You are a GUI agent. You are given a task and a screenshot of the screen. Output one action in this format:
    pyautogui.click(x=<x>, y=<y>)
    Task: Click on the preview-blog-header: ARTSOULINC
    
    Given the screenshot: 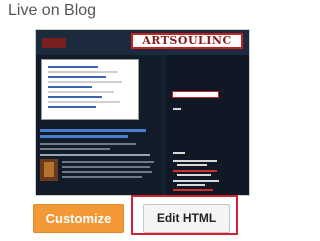 What is the action you would take?
    pyautogui.click(x=142, y=42)
    